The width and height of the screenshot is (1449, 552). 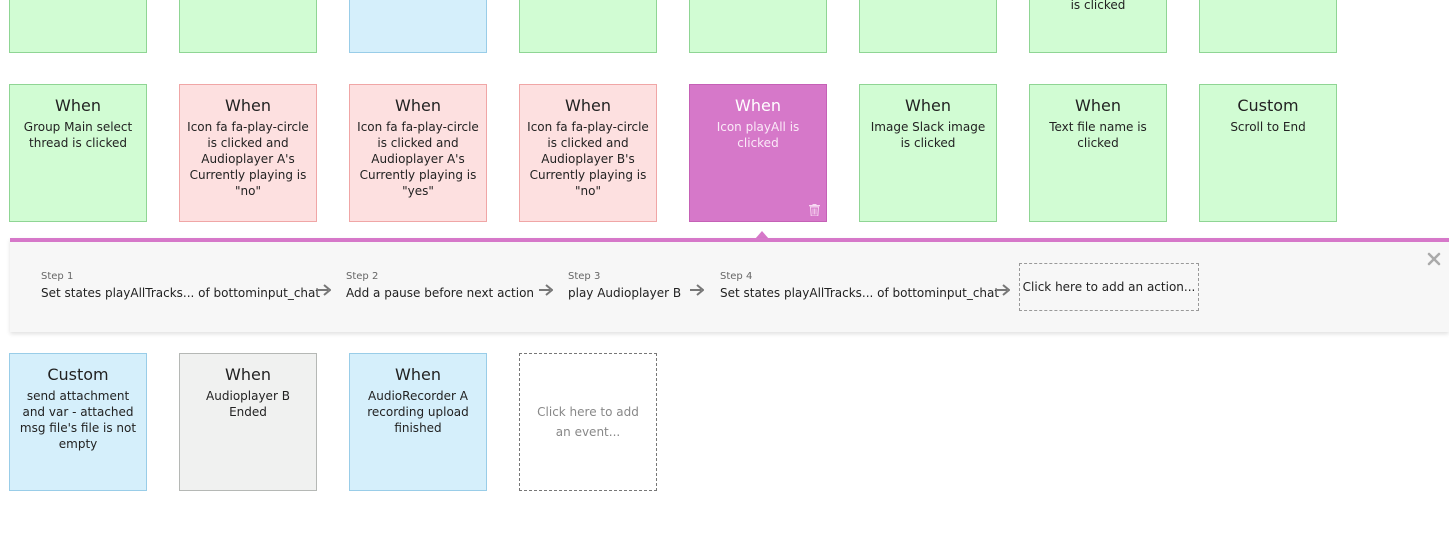 What do you see at coordinates (362, 276) in the screenshot?
I see `step-number: Step 2` at bounding box center [362, 276].